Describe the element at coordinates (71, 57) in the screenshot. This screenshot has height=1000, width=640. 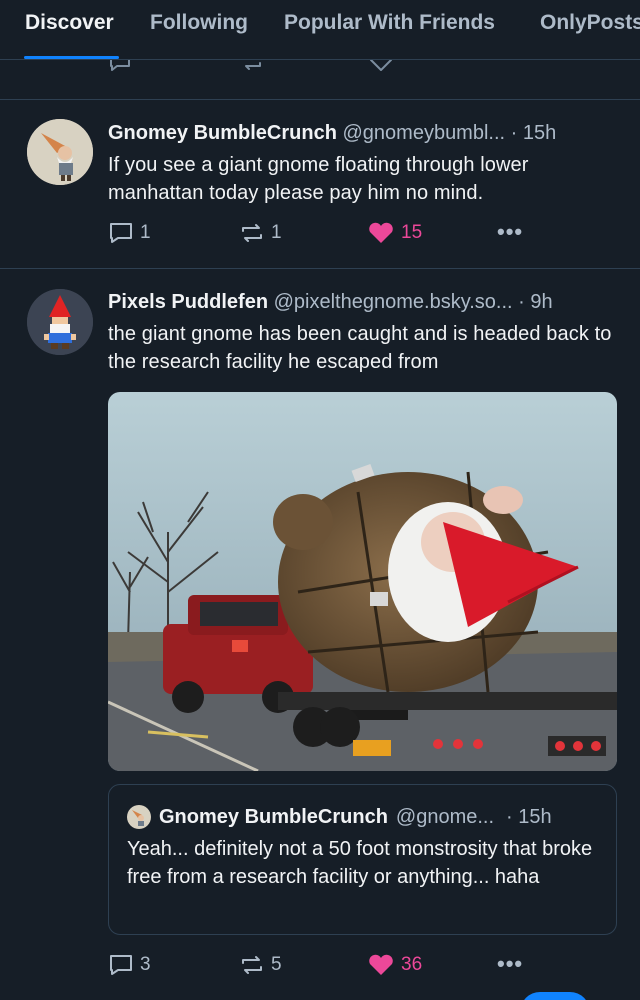
I see `tab-indicator` at that location.